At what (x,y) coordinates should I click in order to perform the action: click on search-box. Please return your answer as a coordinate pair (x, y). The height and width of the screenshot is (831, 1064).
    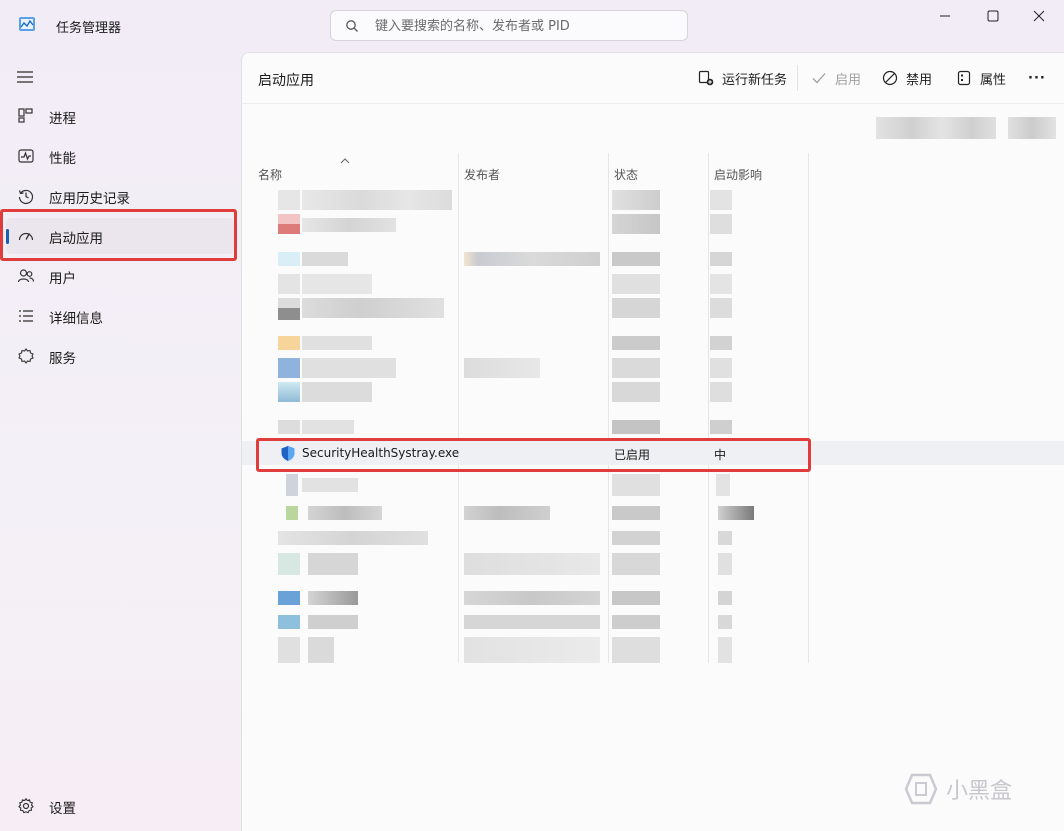
    Looking at the image, I should click on (509, 25).